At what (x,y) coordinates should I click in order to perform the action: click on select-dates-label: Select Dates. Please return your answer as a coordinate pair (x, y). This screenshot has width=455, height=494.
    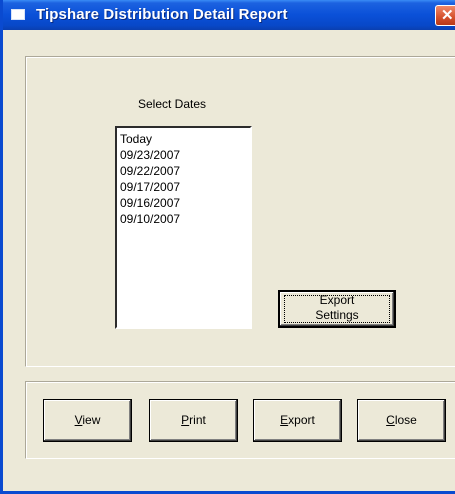
    Looking at the image, I should click on (172, 104).